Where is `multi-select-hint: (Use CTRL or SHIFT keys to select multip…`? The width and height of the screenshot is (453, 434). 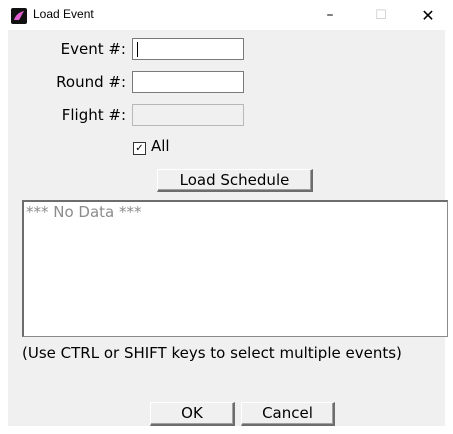
multi-select-hint: (Use CTRL or SHIFT keys to select multip… is located at coordinates (212, 353).